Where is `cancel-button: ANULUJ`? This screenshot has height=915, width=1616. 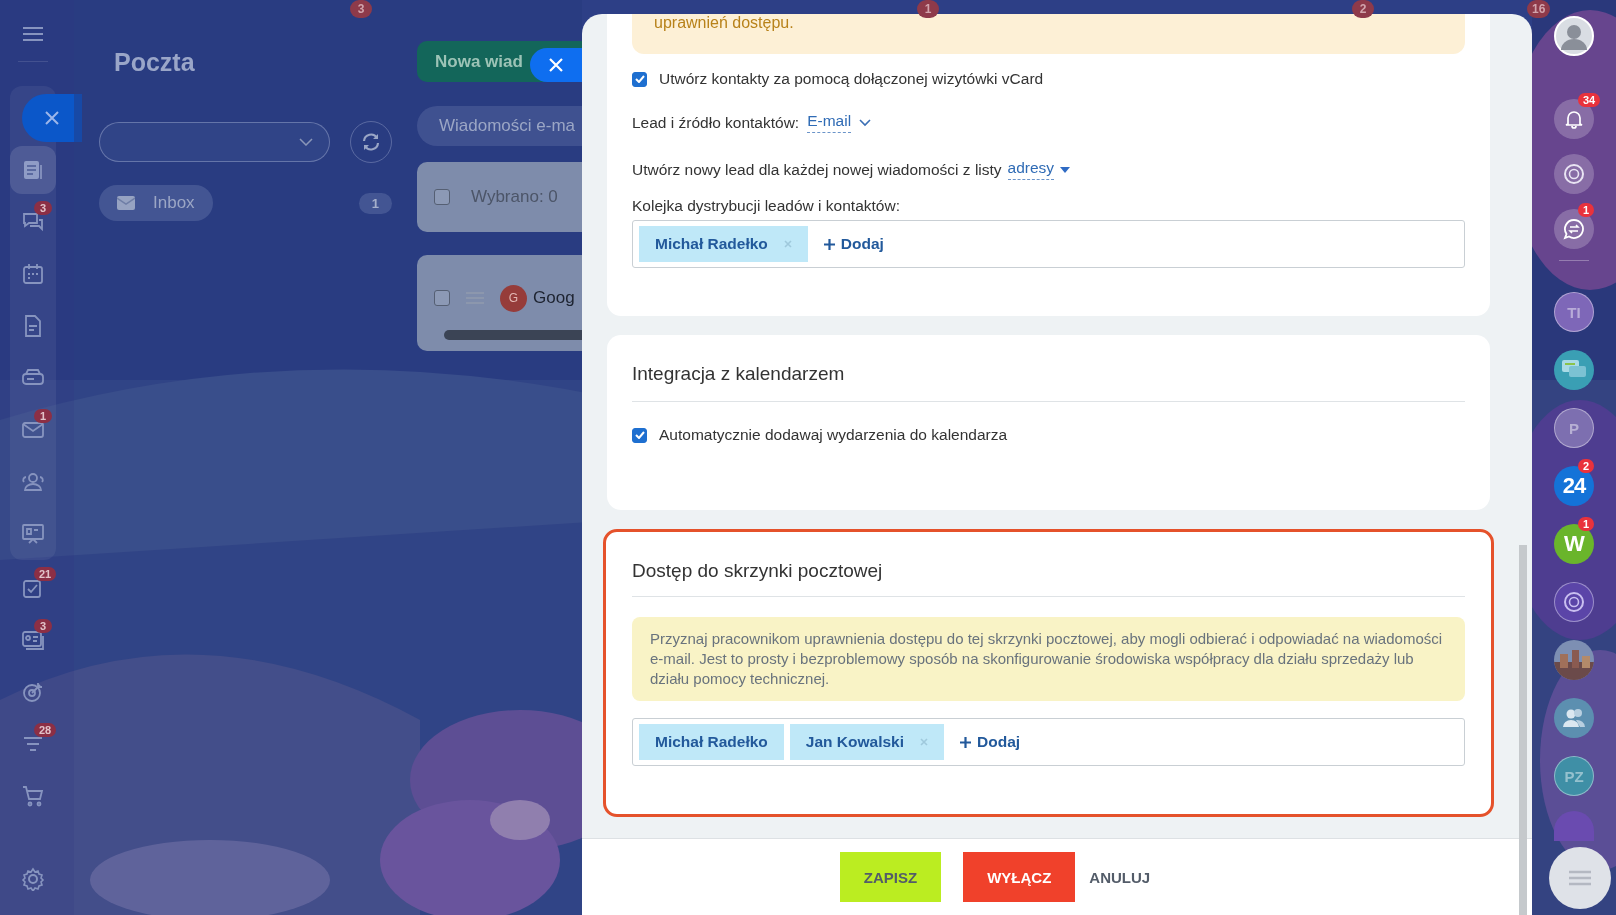 cancel-button: ANULUJ is located at coordinates (1120, 877).